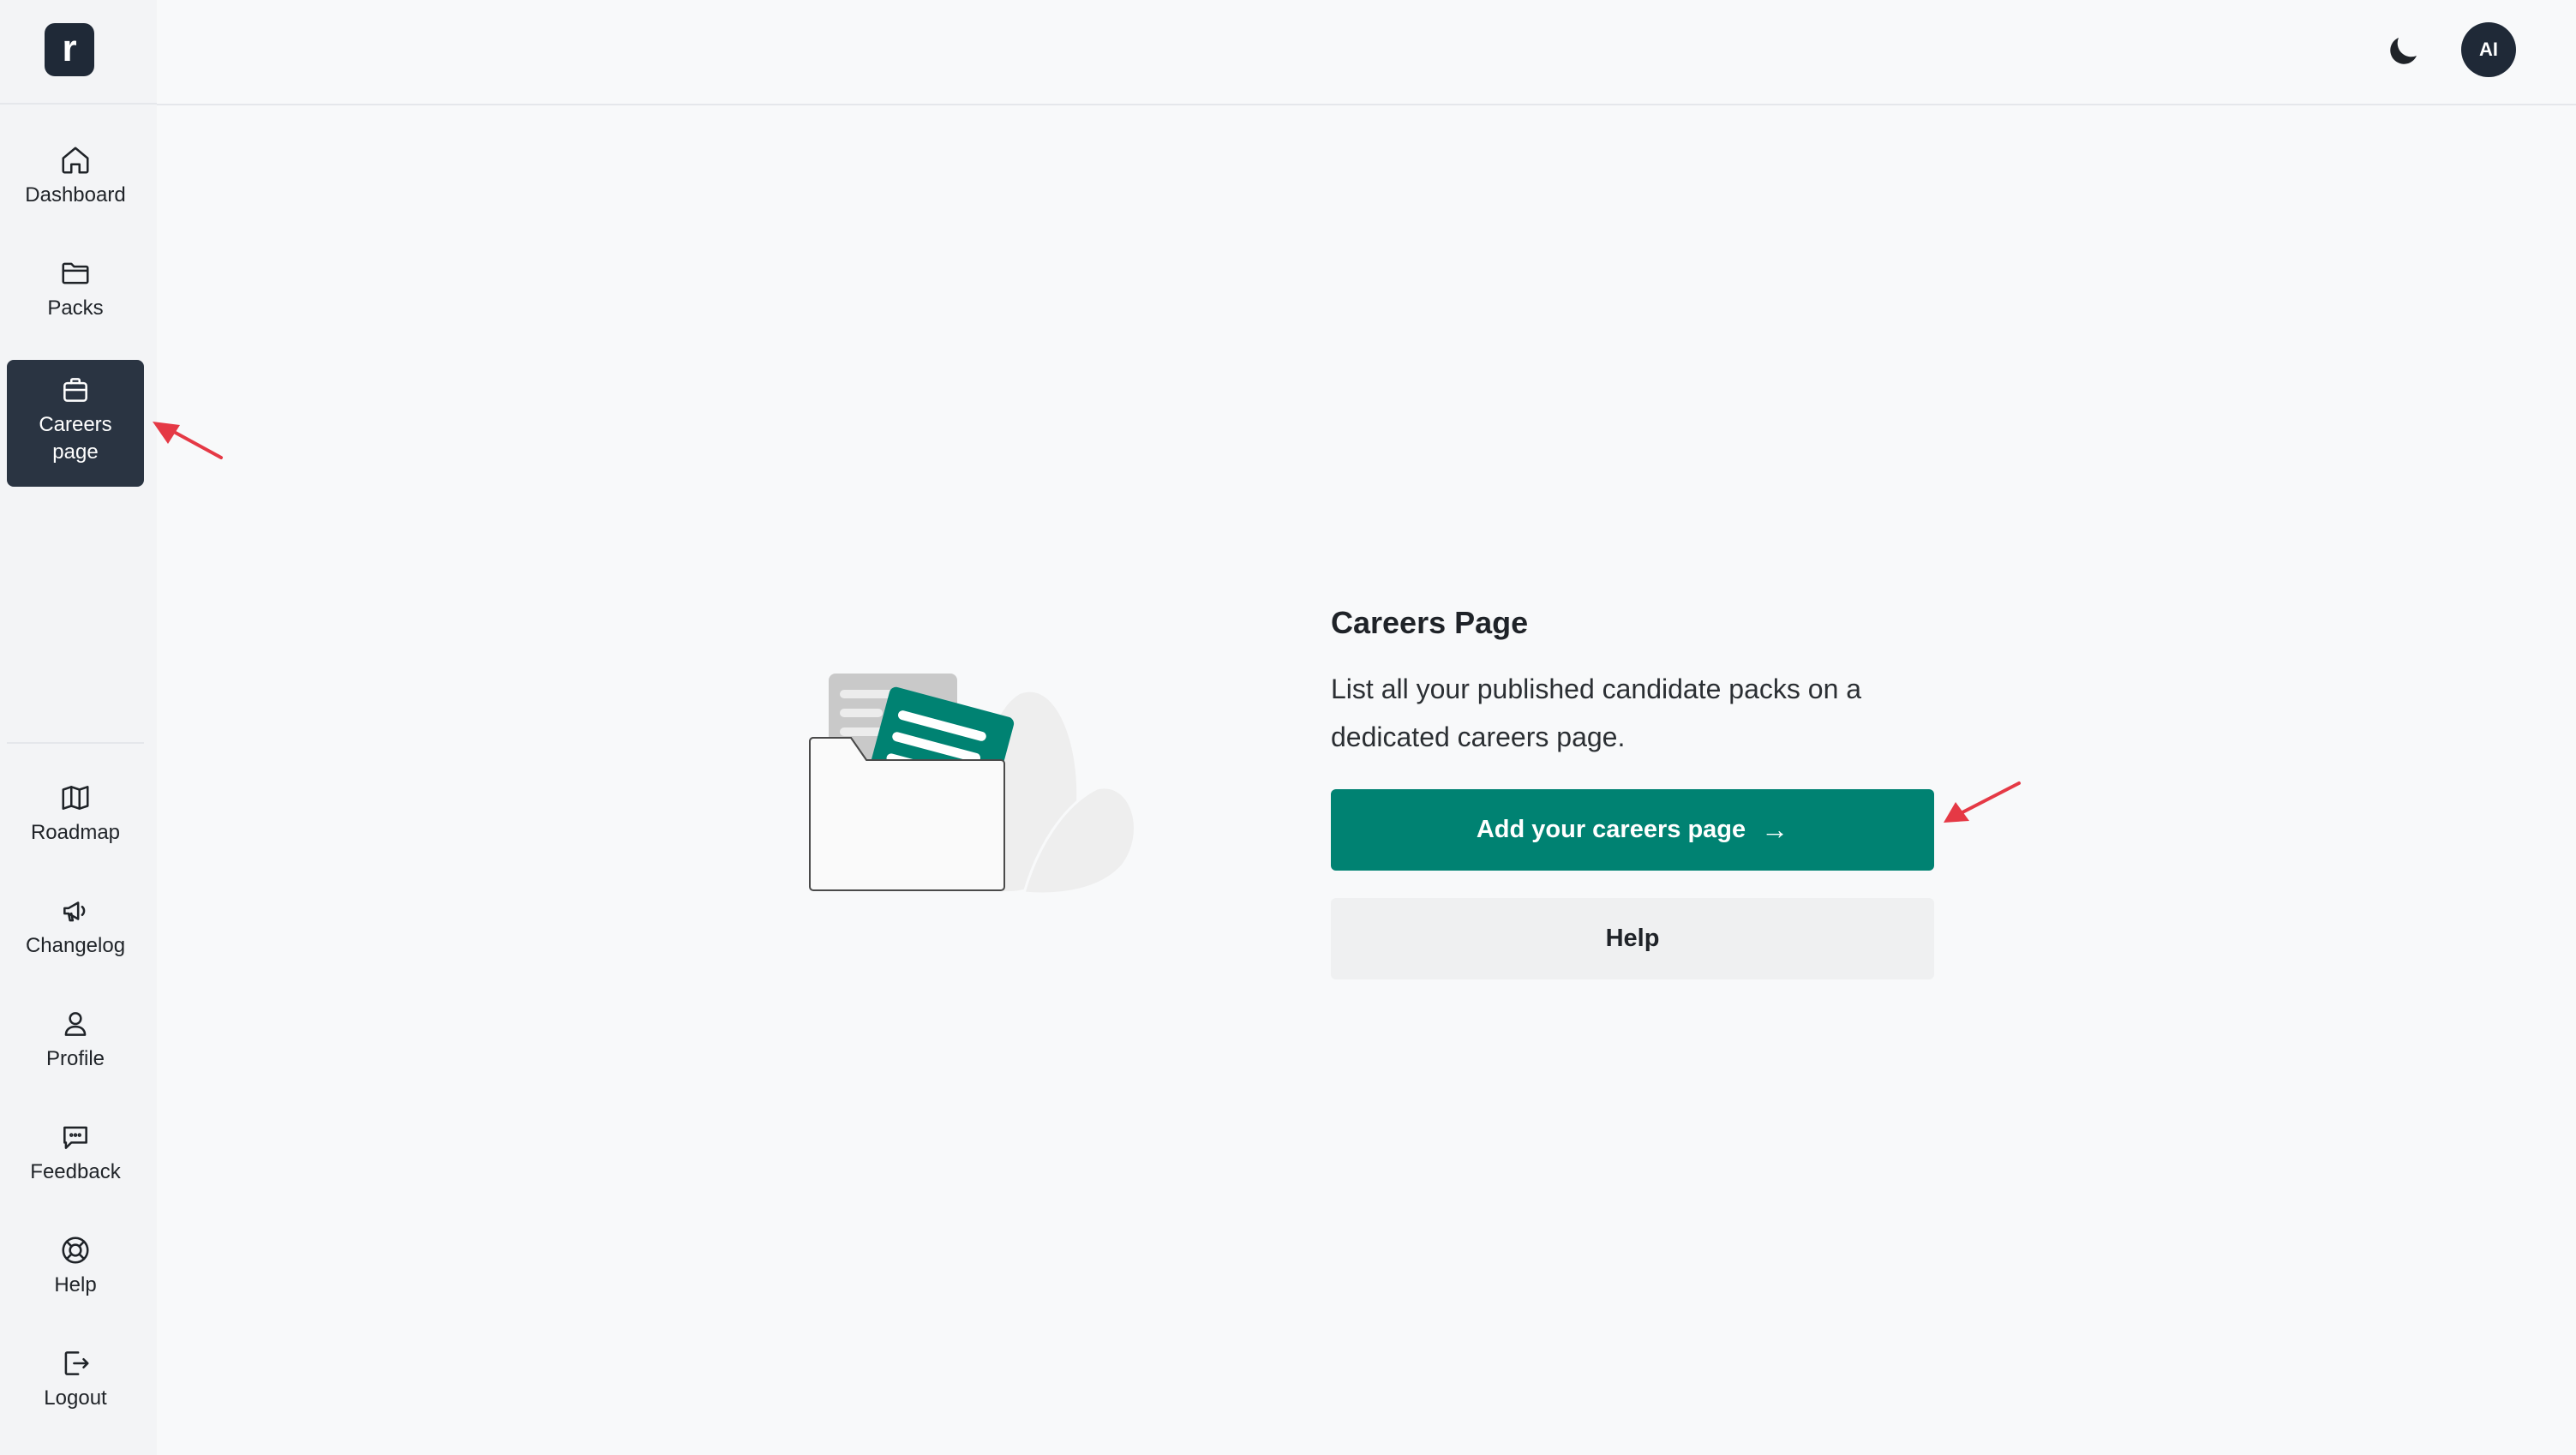 Image resolution: width=2576 pixels, height=1455 pixels. I want to click on sidebar-item-label: Dashboard, so click(75, 195).